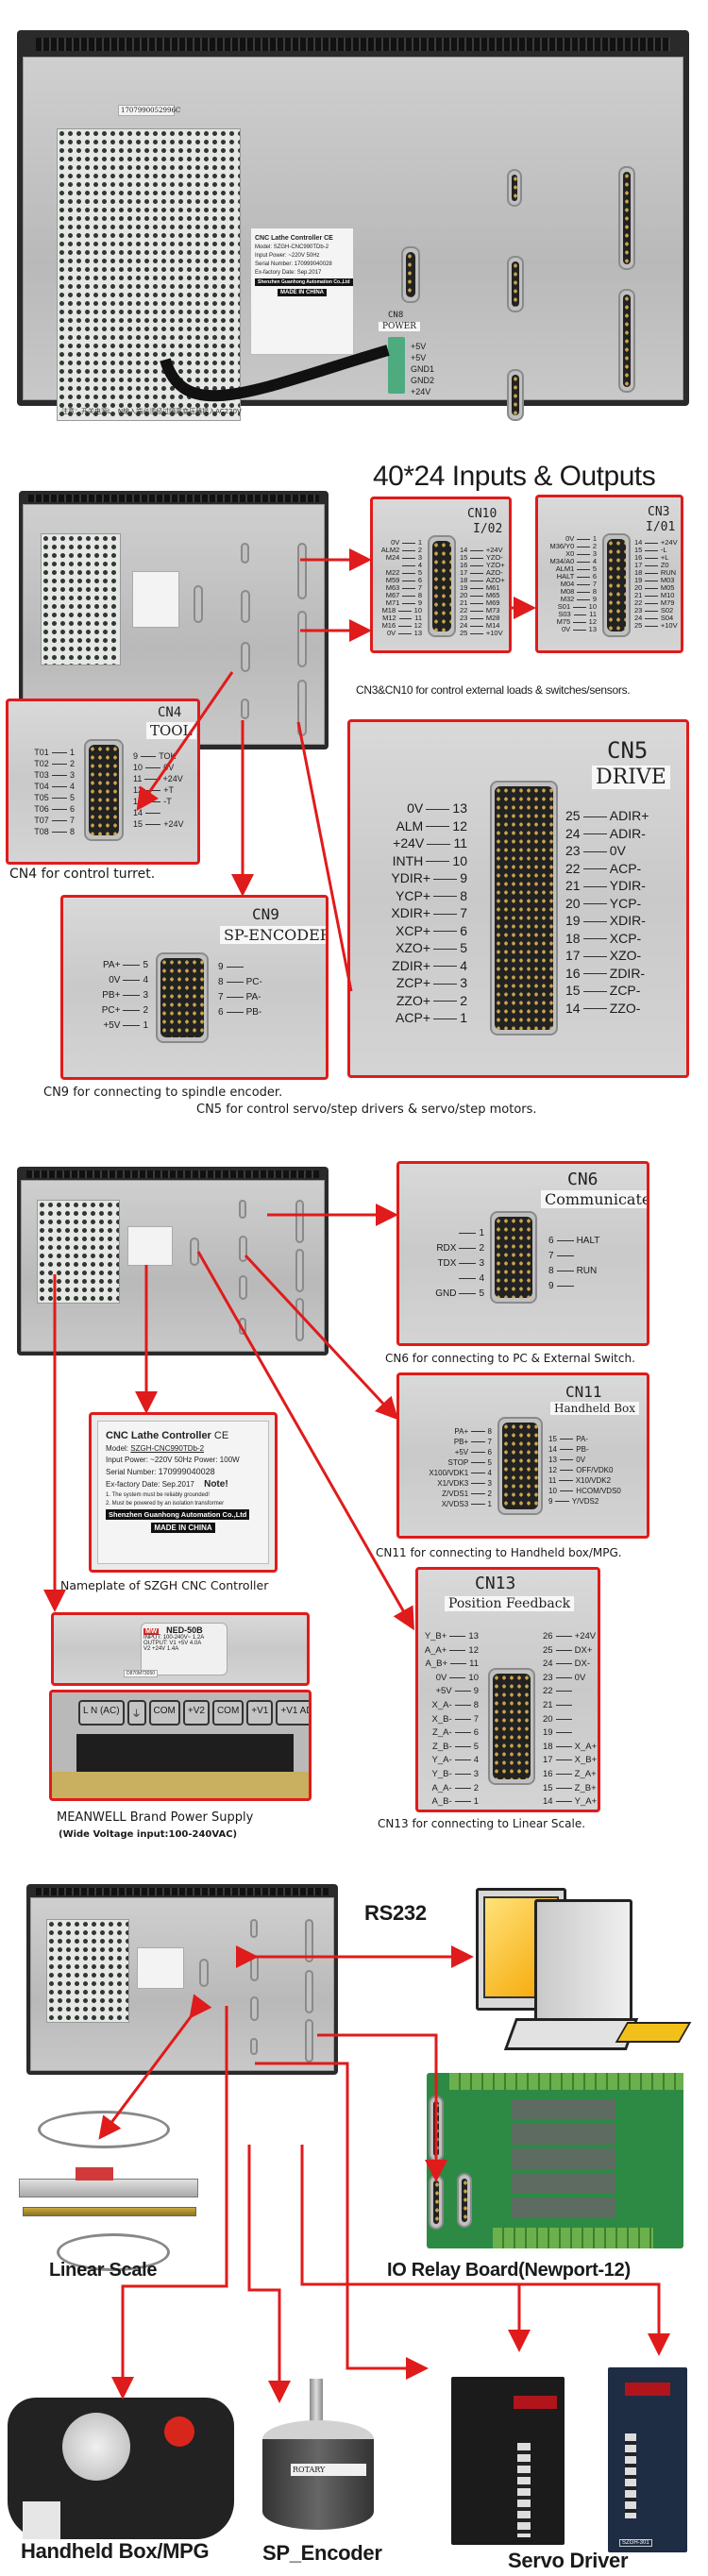 This screenshot has width=708, height=2576. I want to click on cn4-right-pins: 9 TOK 10 0V 11 +24V 12 +T 13 -T 14 15 +24V, so click(165, 790).